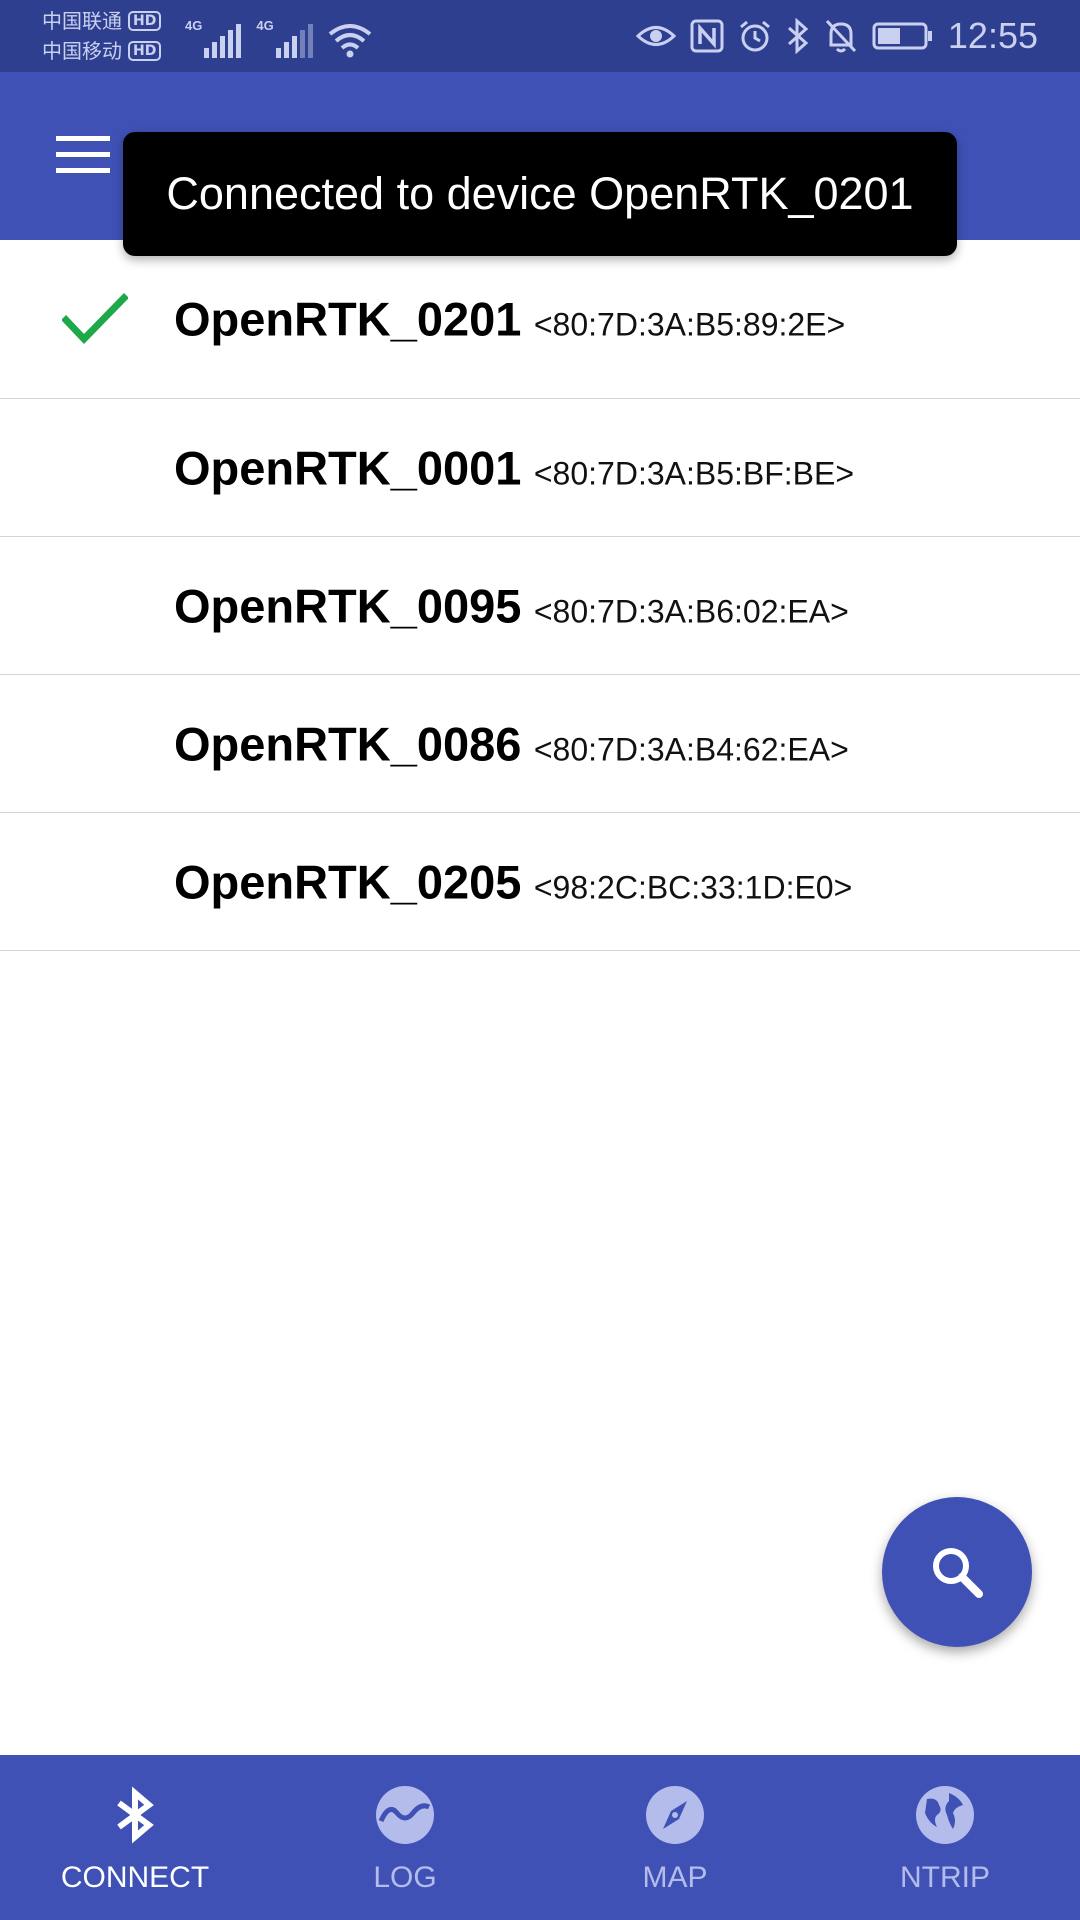 The image size is (1080, 1920). I want to click on scan-fab-button, so click(957, 1572).